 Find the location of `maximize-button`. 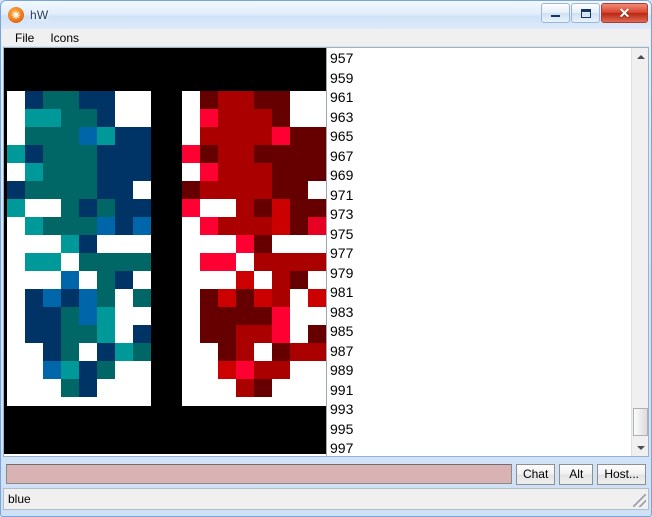

maximize-button is located at coordinates (585, 13).